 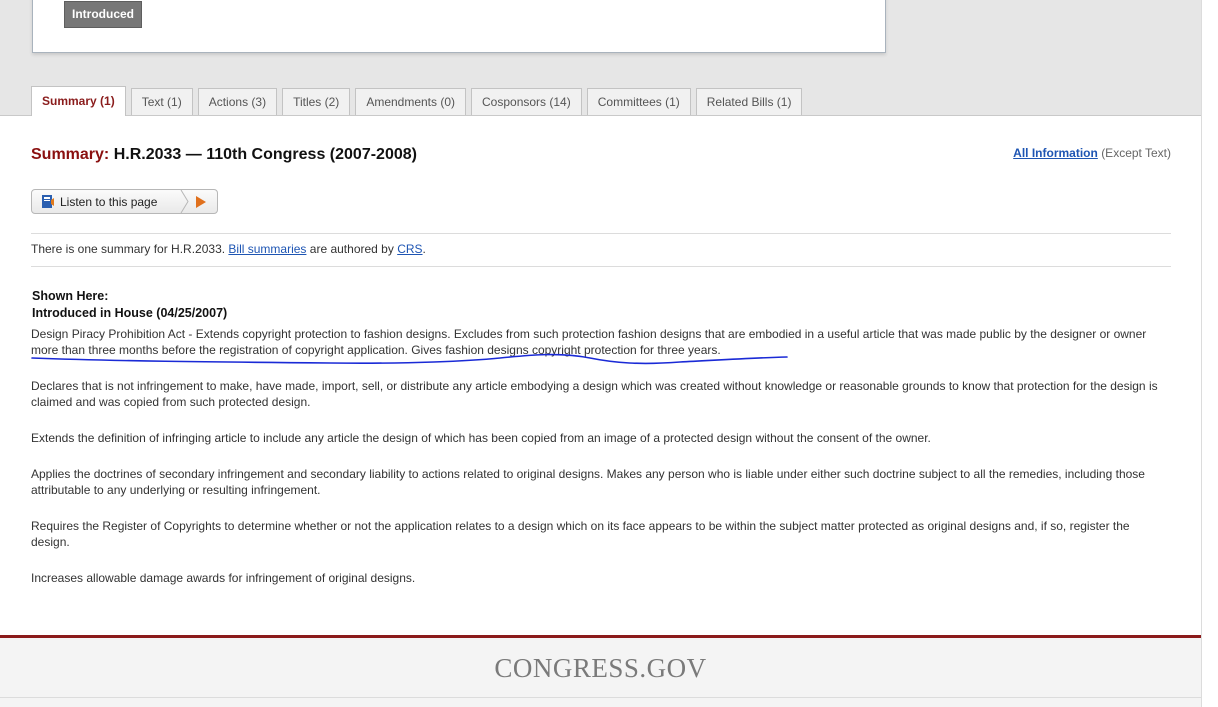 What do you see at coordinates (526, 101) in the screenshot?
I see `tab-cosponsors: Cosponsors (14)` at bounding box center [526, 101].